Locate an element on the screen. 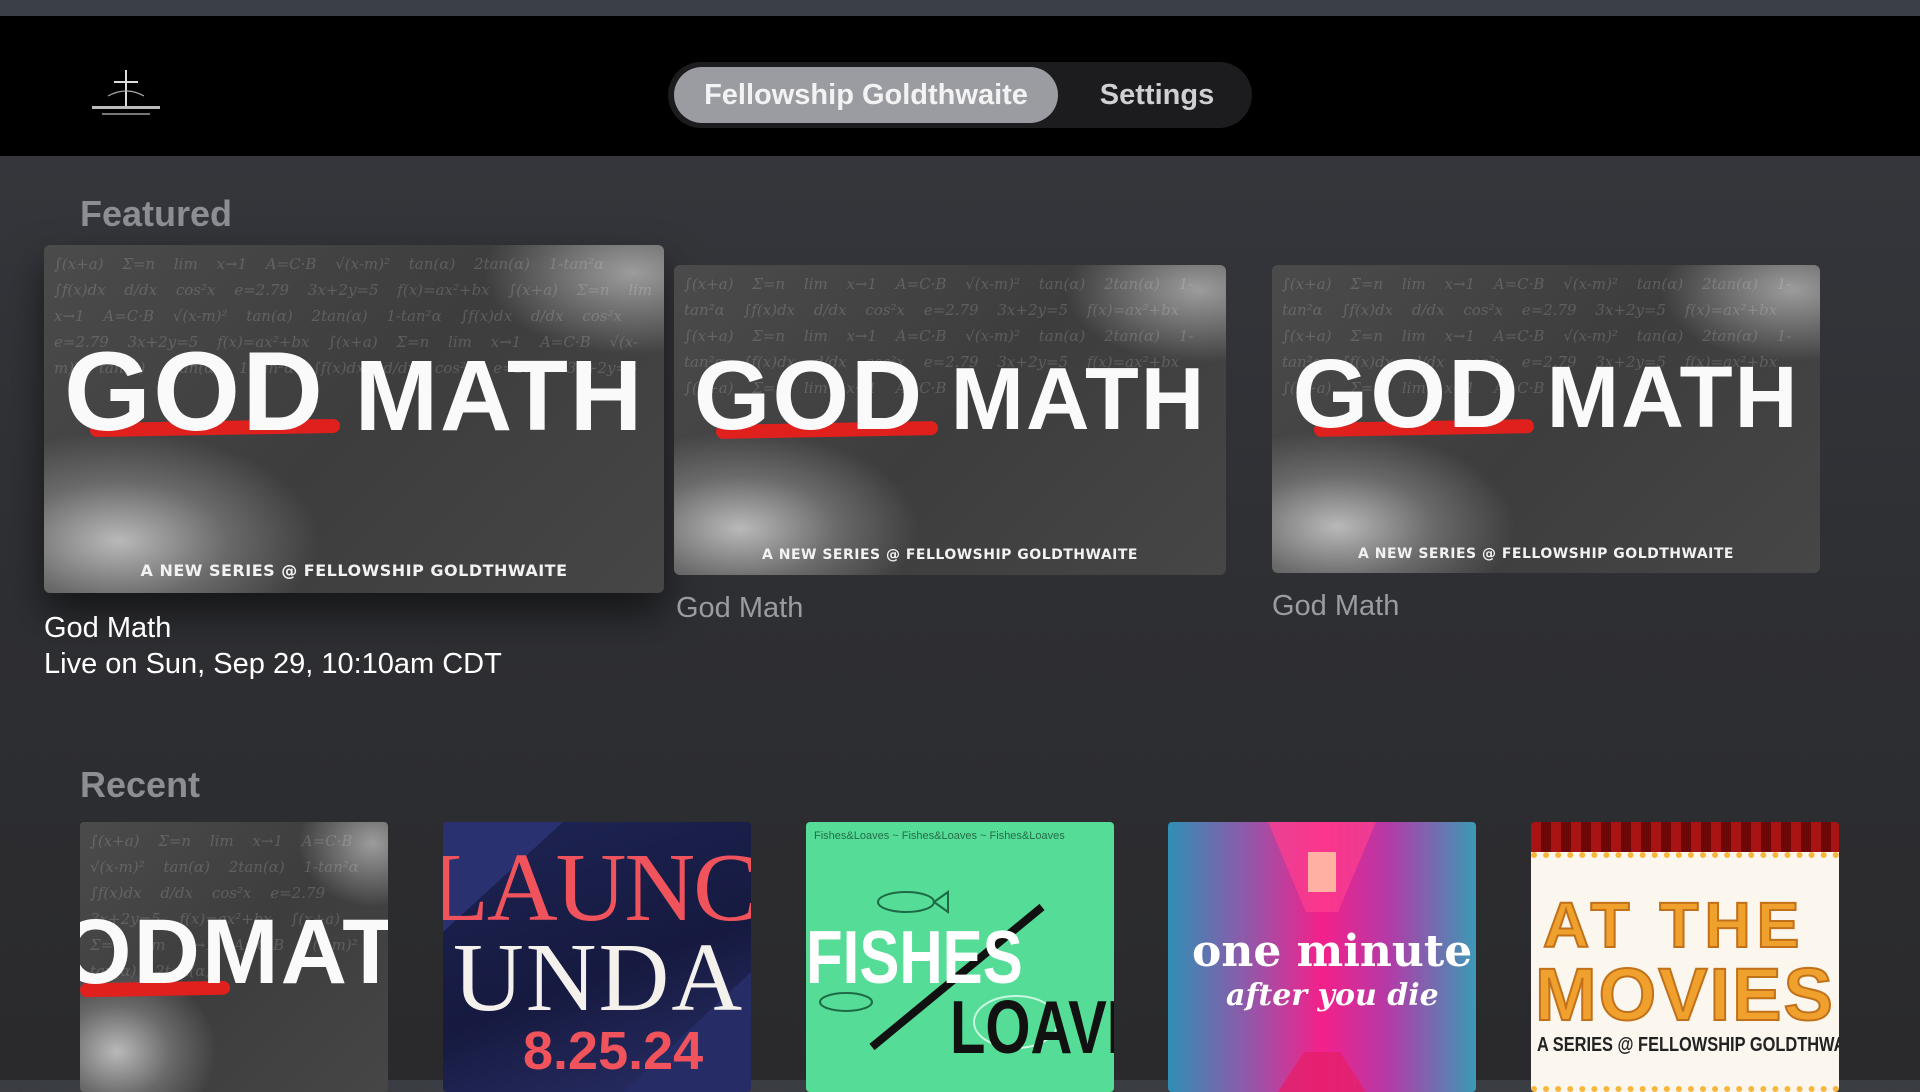 Image resolution: width=1920 pixels, height=1092 pixels. top-navigation-bar: Fellowship Goldthwaite Settings is located at coordinates (960, 86).